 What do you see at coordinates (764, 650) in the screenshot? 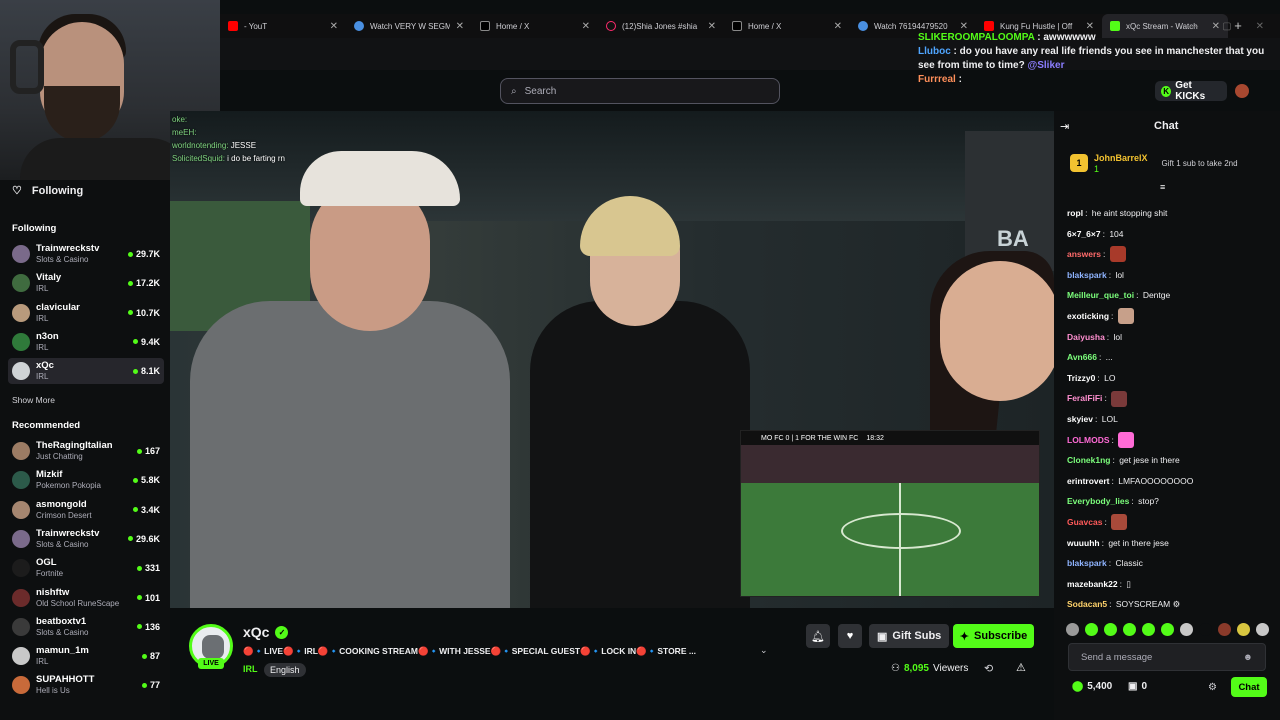
I see `chevron-down-icon: ⌄` at bounding box center [764, 650].